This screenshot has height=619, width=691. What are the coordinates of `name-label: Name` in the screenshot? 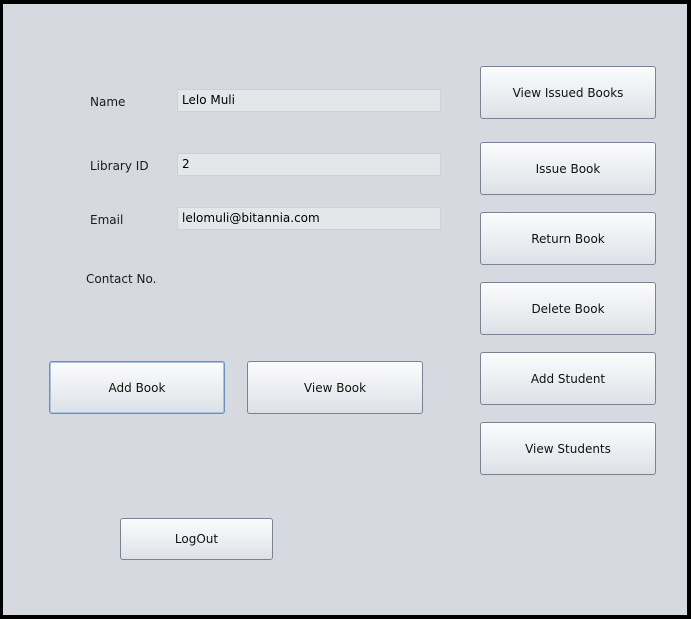 It's located at (108, 102).